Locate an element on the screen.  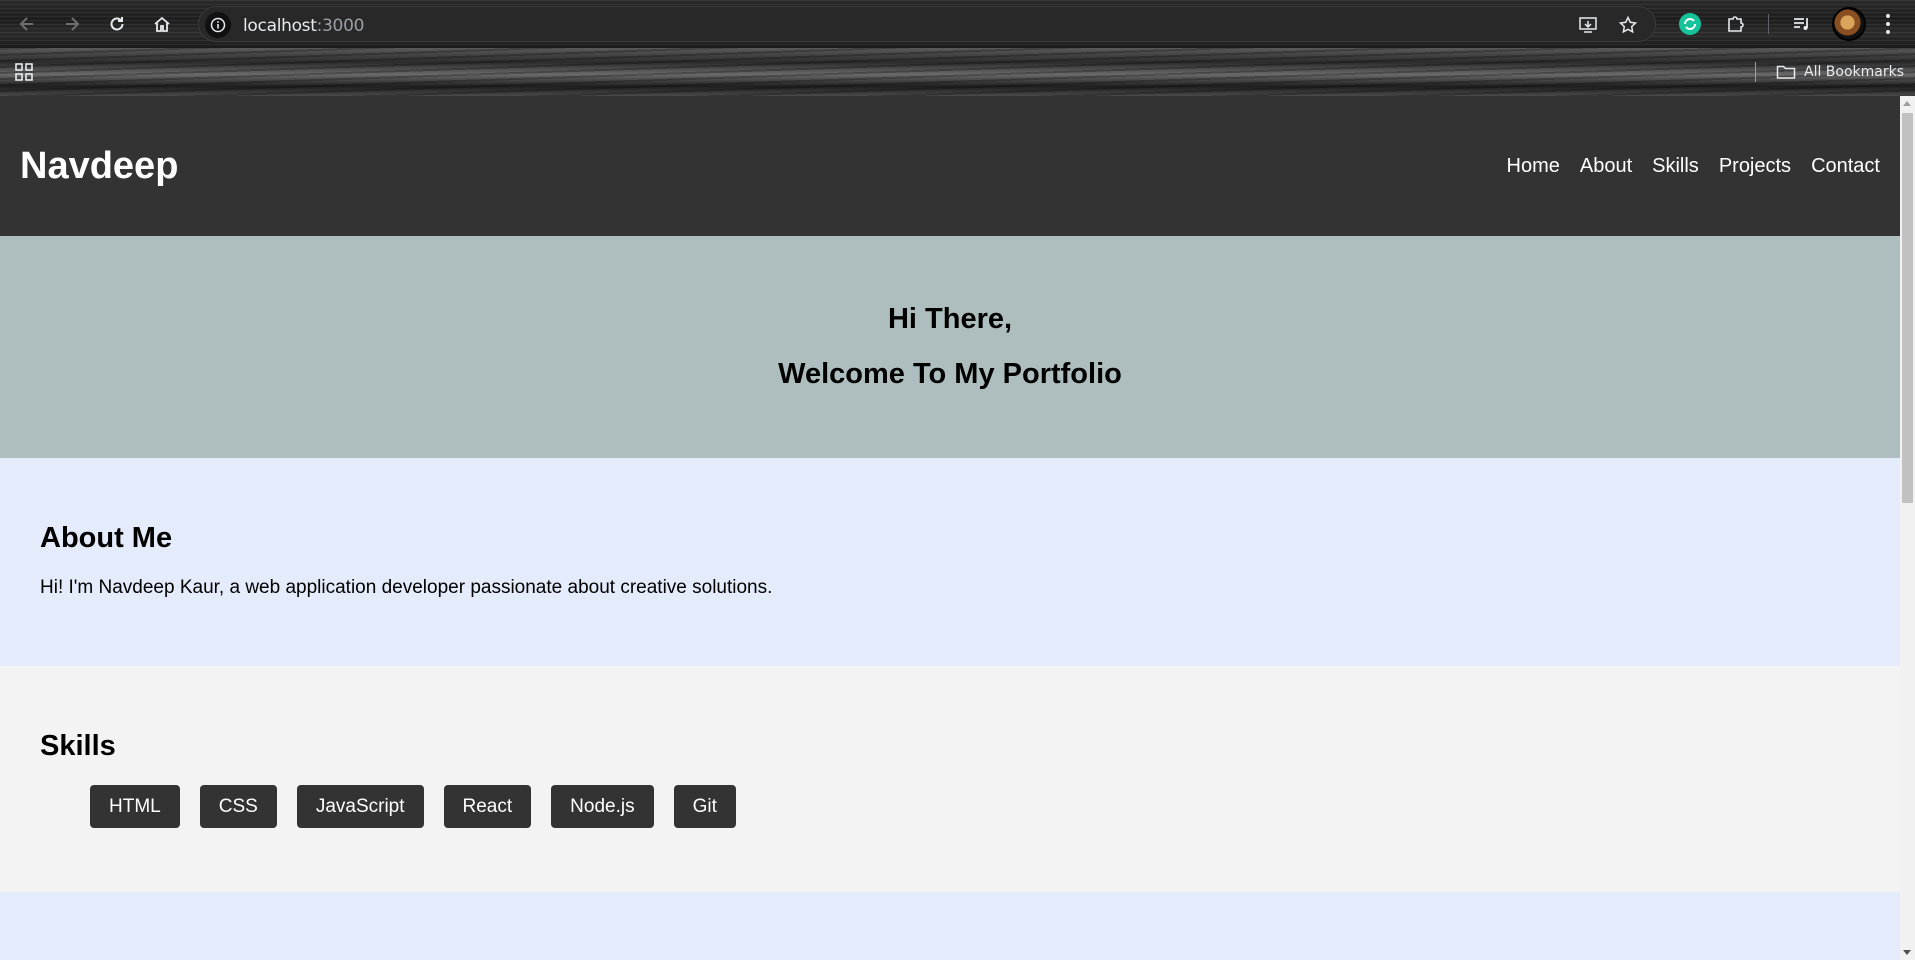
grammarly-icon is located at coordinates (1690, 24).